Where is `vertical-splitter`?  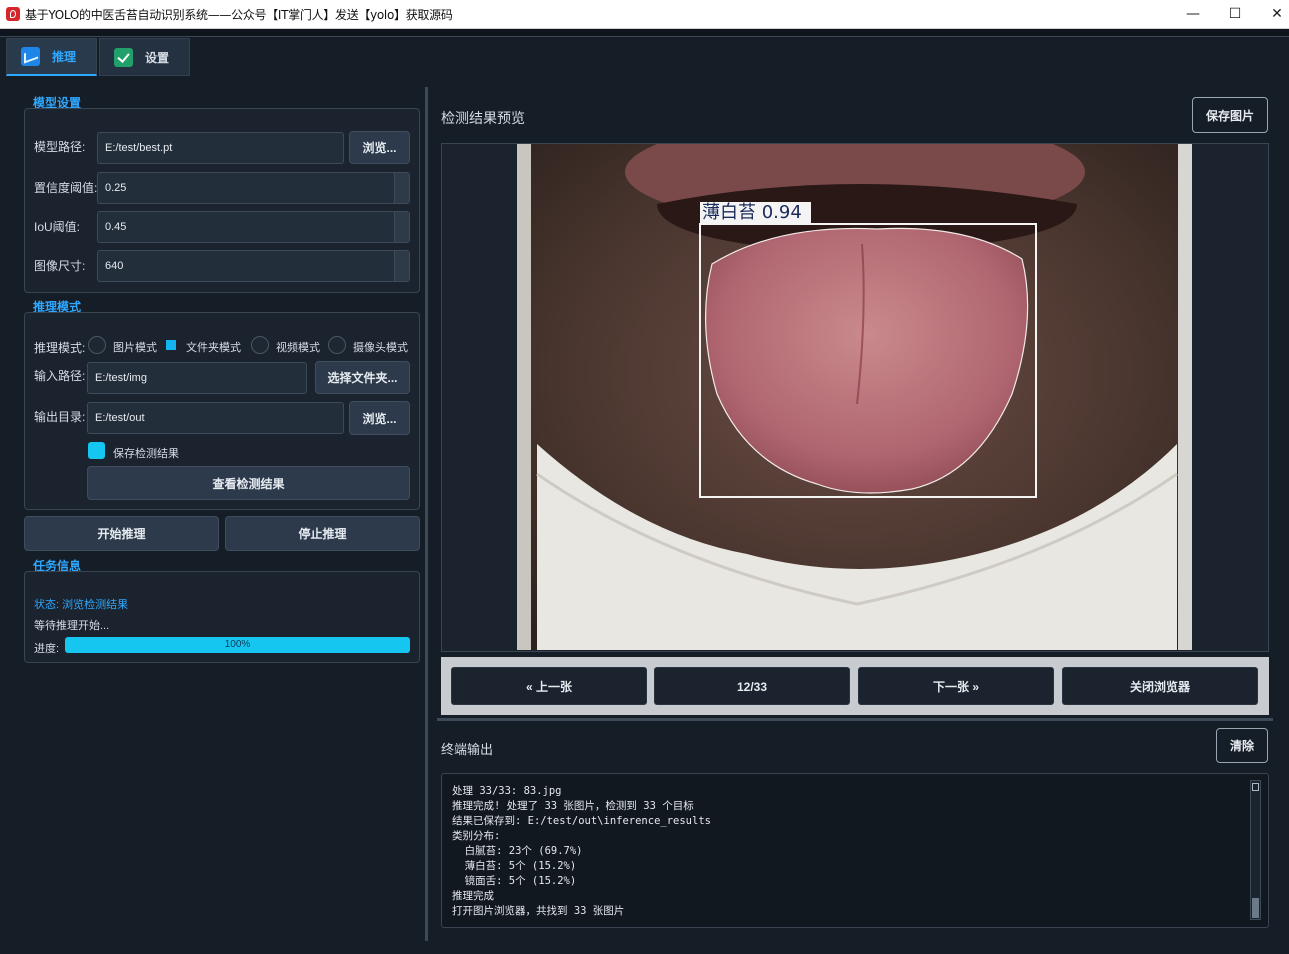
vertical-splitter is located at coordinates (426, 514).